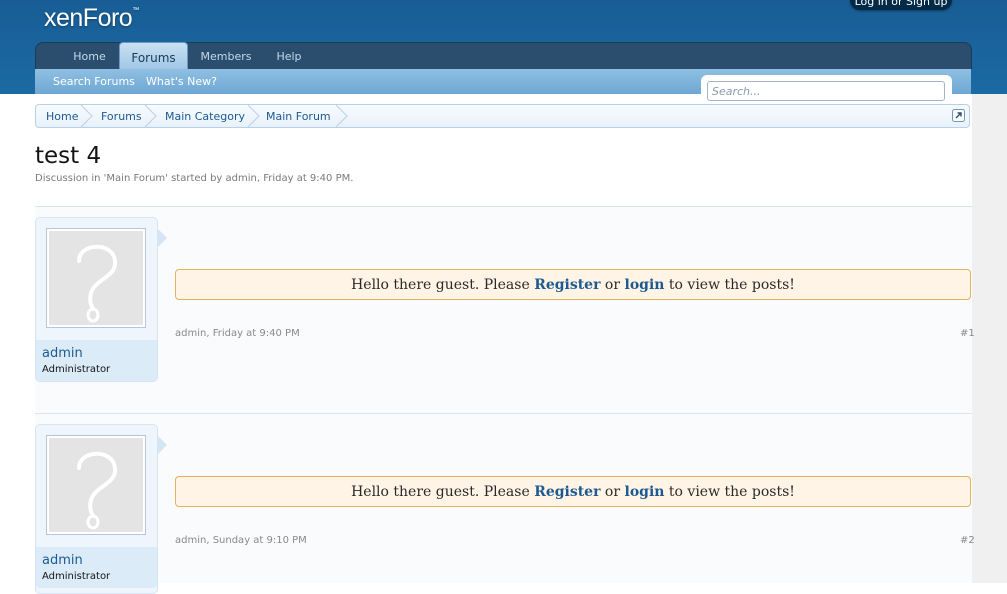  I want to click on thread-title: test 4, so click(68, 156).